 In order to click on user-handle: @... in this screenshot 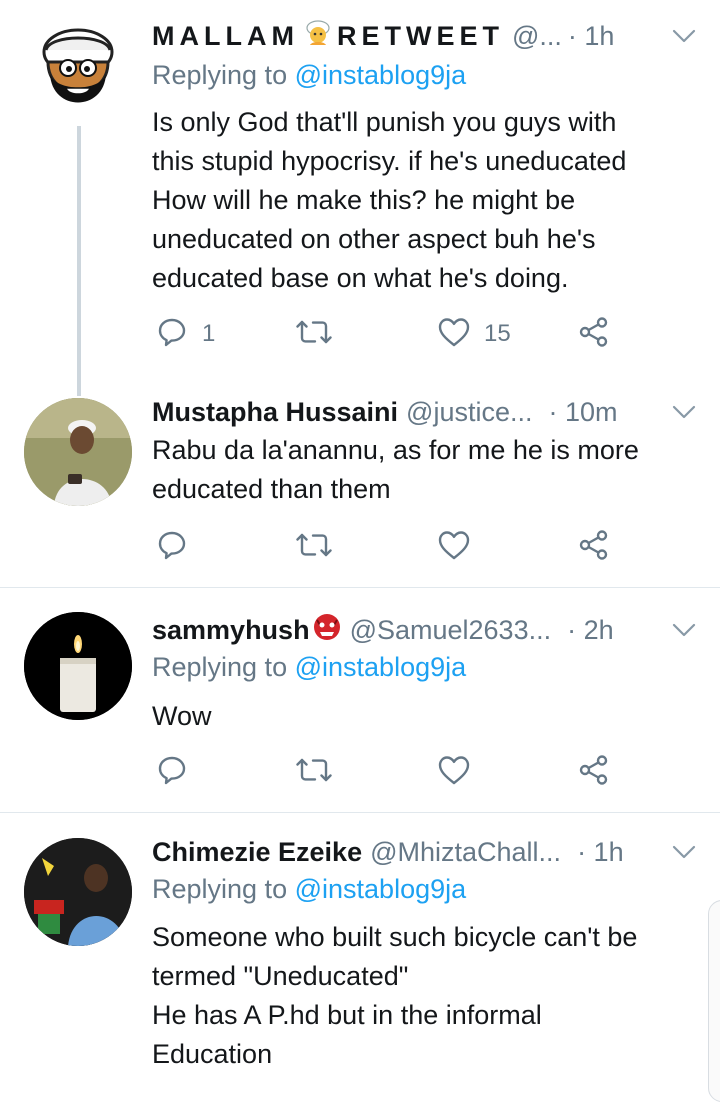, I will do `click(537, 36)`.